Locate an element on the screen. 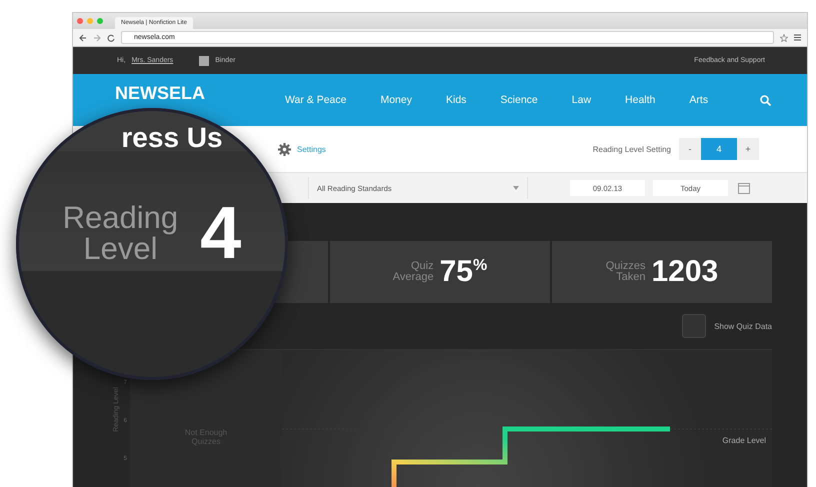 The width and height of the screenshot is (816, 487). stat-label: Quiz is located at coordinates (422, 266).